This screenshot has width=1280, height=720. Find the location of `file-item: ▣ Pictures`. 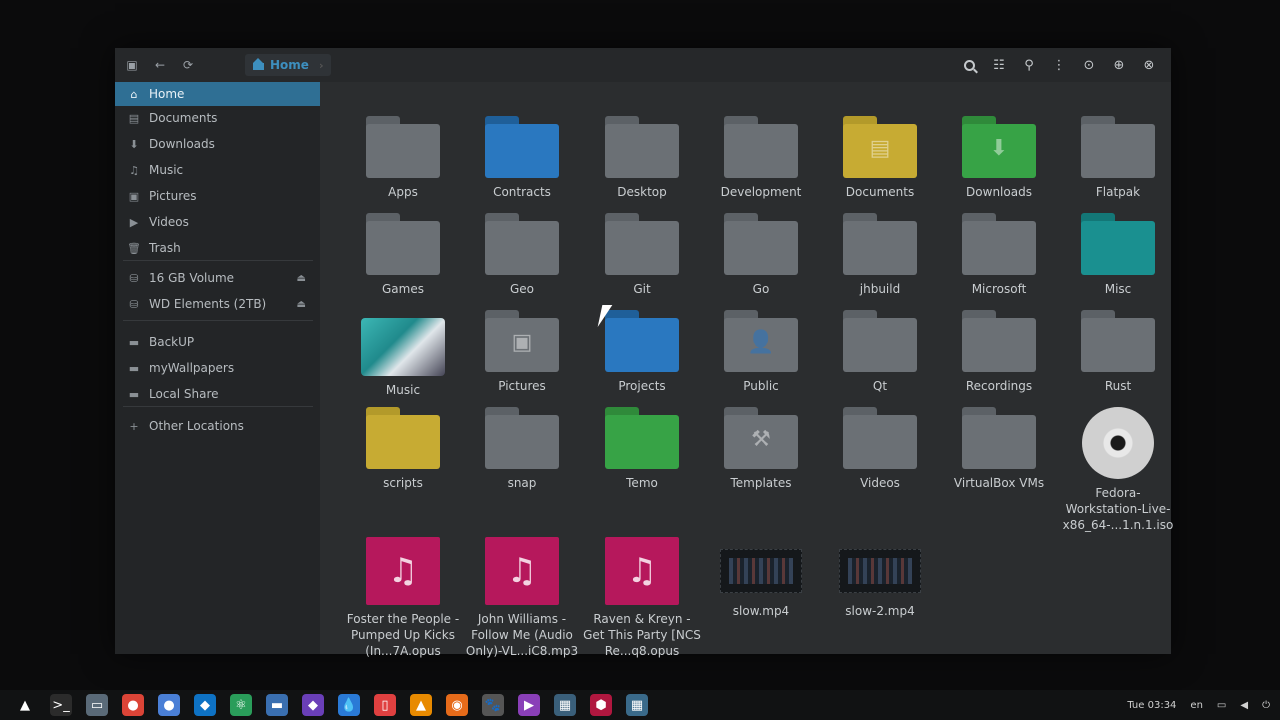

file-item: ▣ Pictures is located at coordinates (522, 352).